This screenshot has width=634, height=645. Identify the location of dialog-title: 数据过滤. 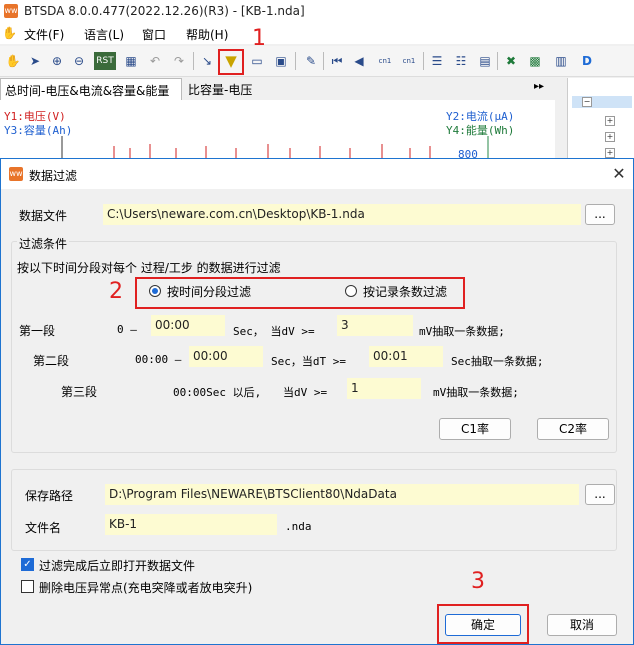
(53, 176).